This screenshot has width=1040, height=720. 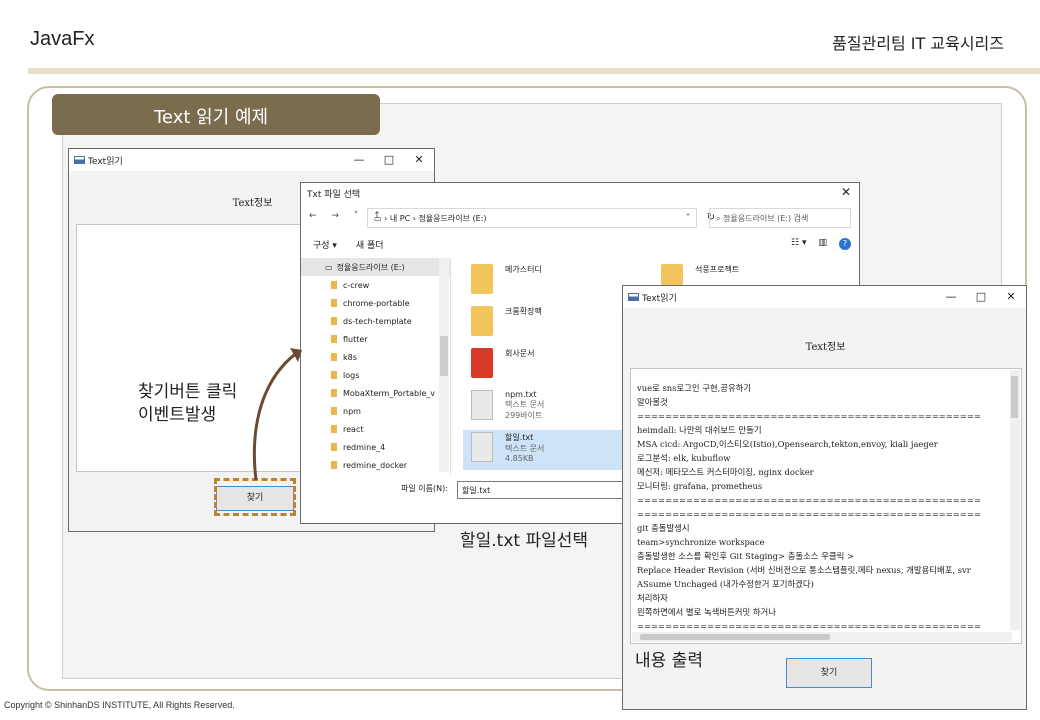 I want to click on file-item-selected: 할일.txt 텍스트 문서 4.85KB, so click(x=548, y=450).